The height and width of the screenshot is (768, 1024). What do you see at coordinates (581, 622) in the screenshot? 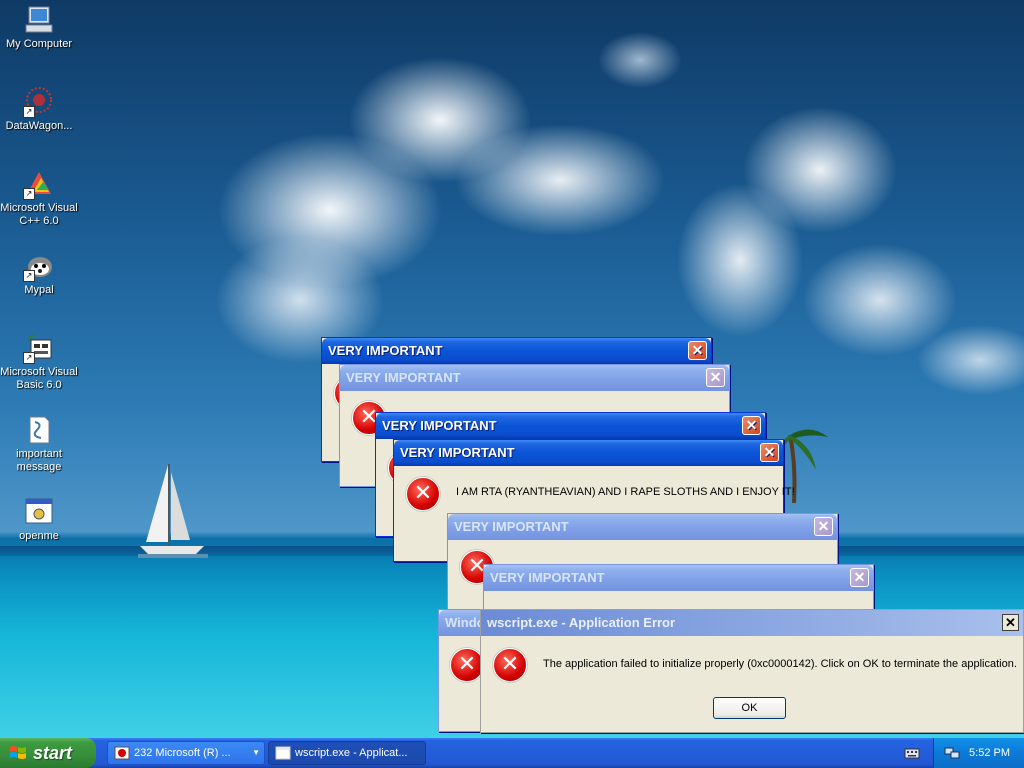
I see `dialog-title: wscript.exe - Application Error` at bounding box center [581, 622].